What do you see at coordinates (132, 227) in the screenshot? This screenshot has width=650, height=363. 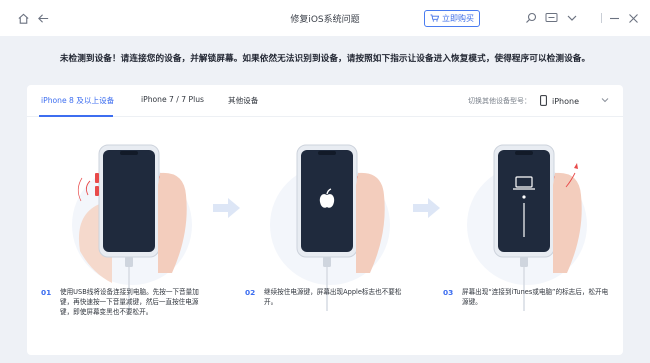 I see `step1-illustration` at bounding box center [132, 227].